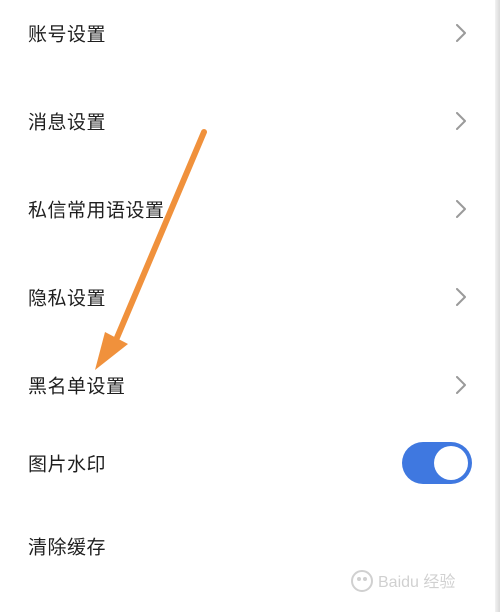 The height and width of the screenshot is (612, 500). Describe the element at coordinates (67, 298) in the screenshot. I see `settings-item-label: 隐私设置` at that location.